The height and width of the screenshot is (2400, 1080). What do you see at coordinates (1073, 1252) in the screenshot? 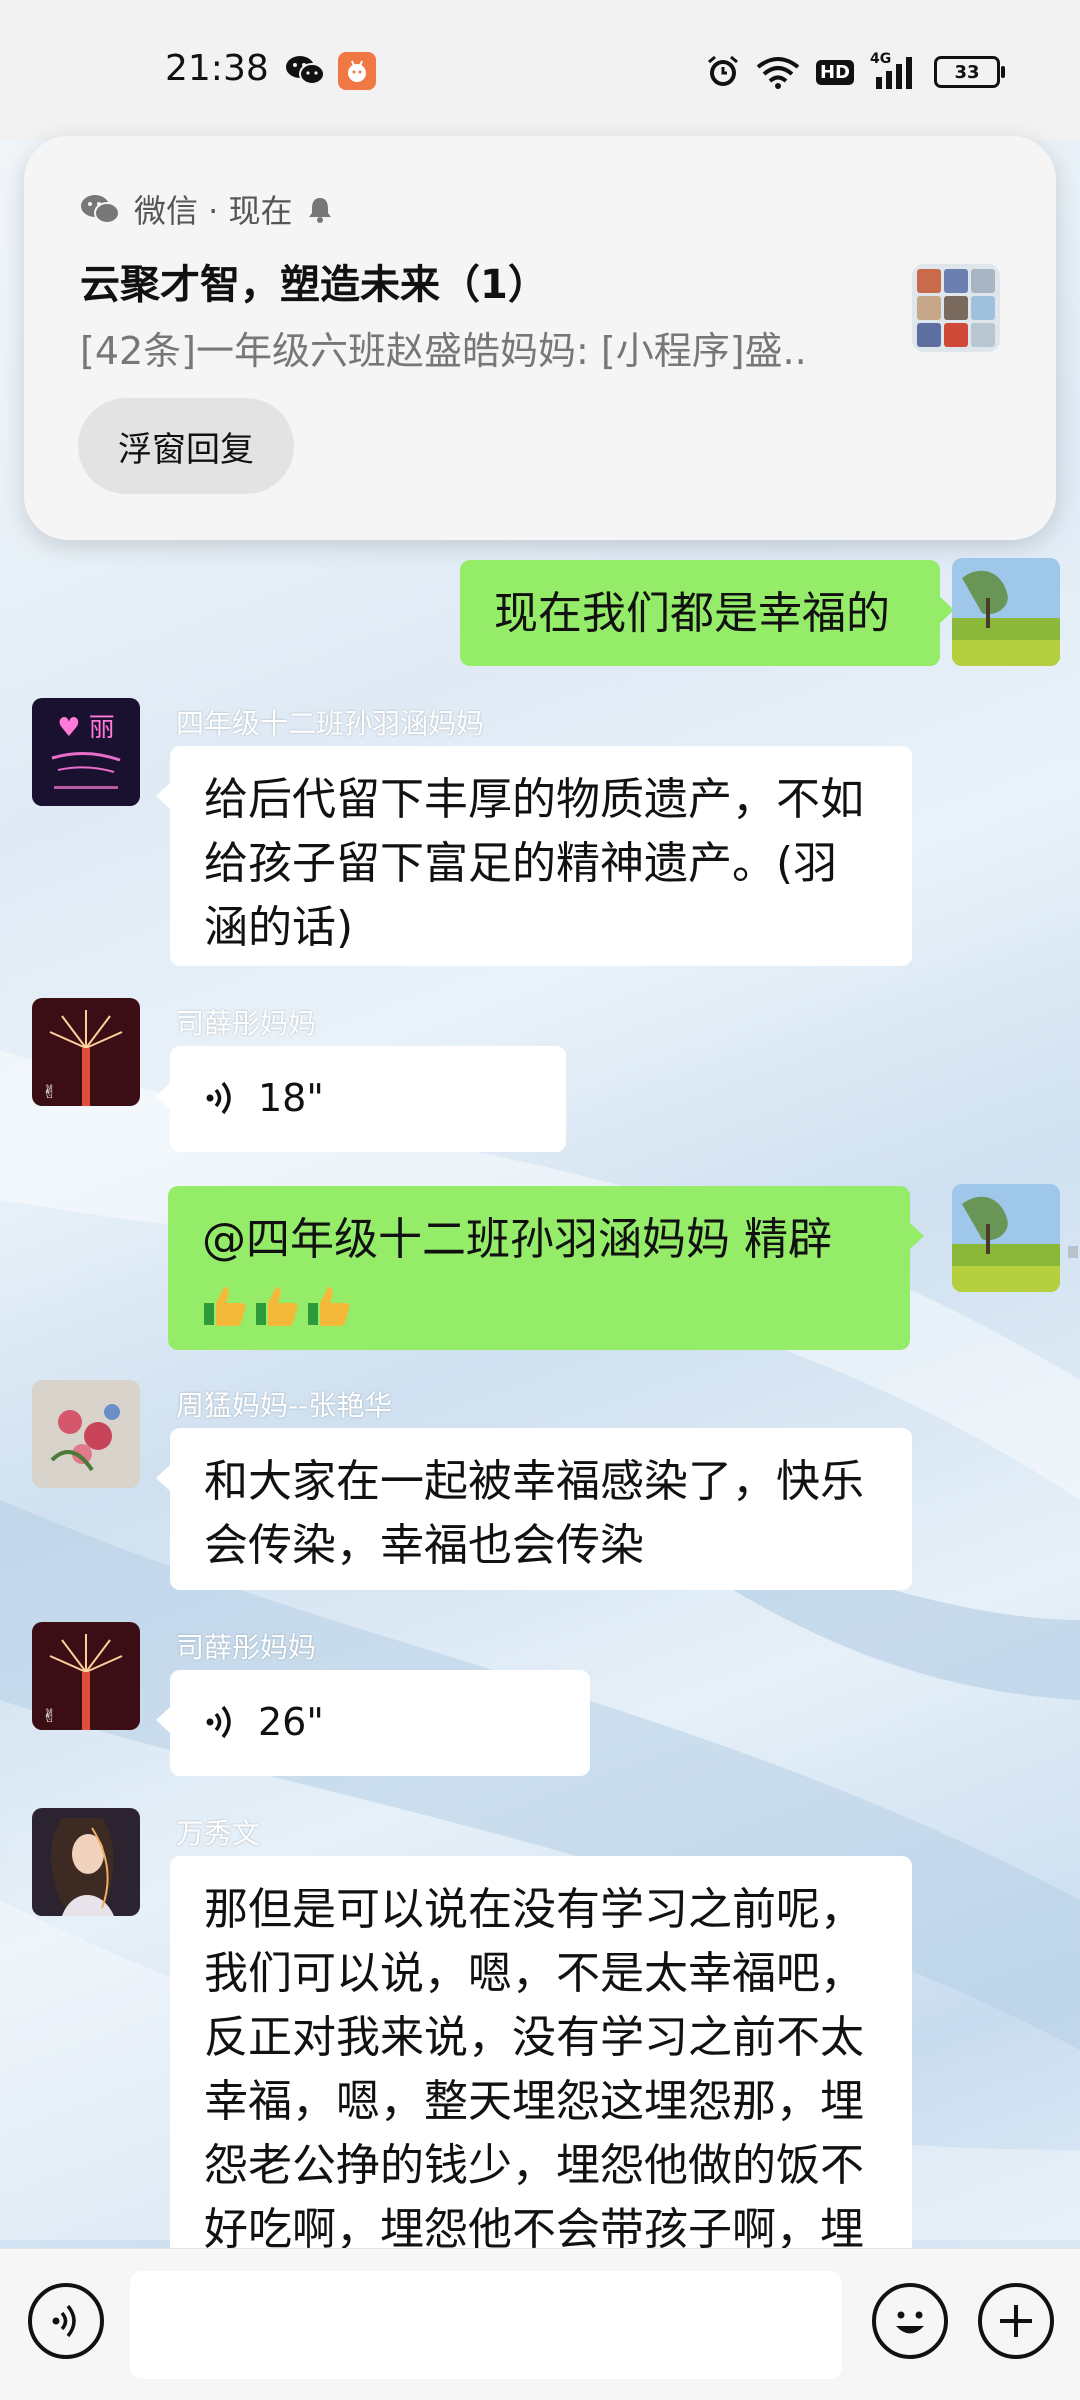
I see `scroll-indicator` at bounding box center [1073, 1252].